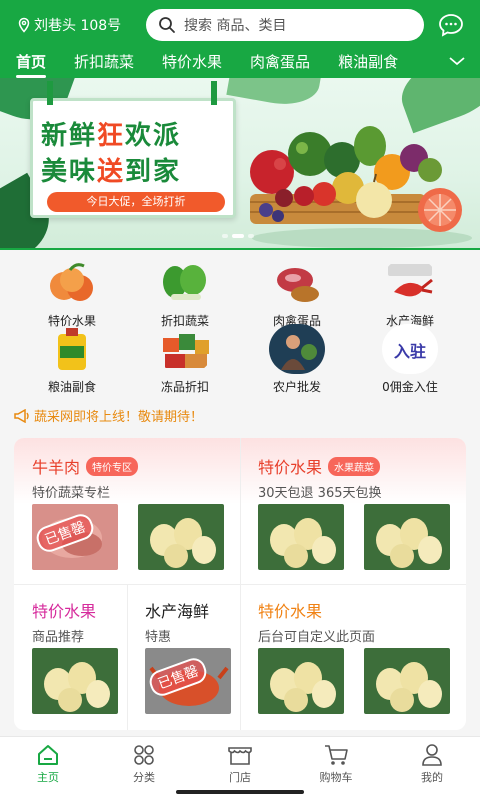 Image resolution: width=480 pixels, height=800 pixels. Describe the element at coordinates (297, 349) in the screenshot. I see `farmer-icon` at that location.